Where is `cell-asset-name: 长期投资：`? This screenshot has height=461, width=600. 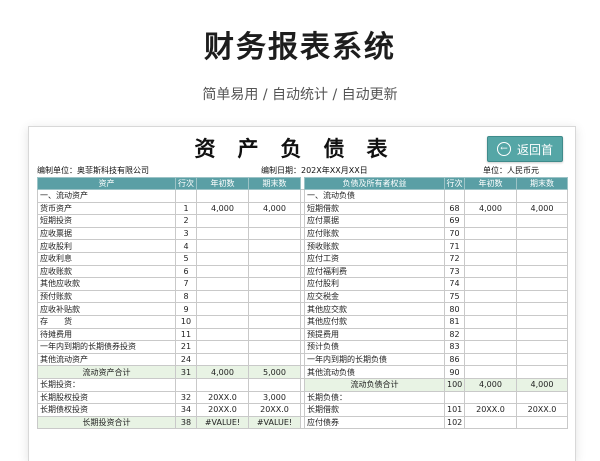
cell-asset-name: 长期投资： is located at coordinates (106, 384).